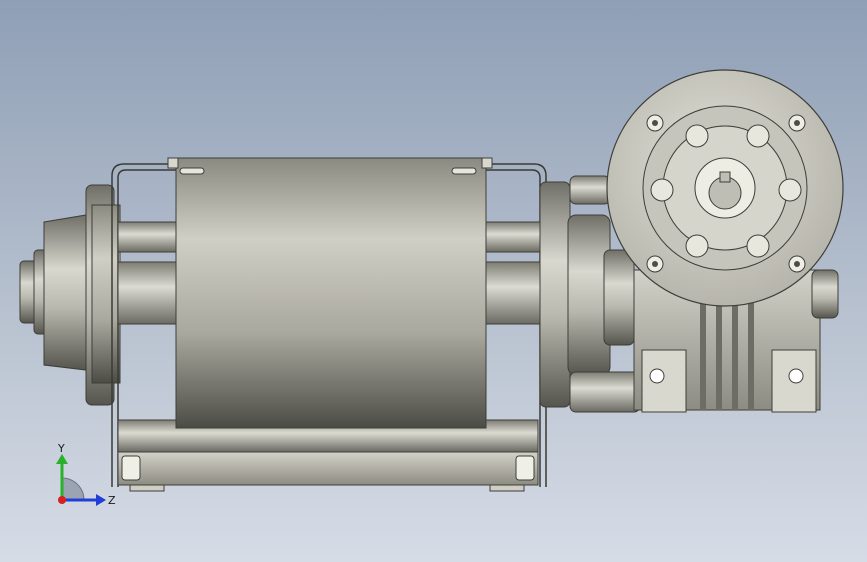 The height and width of the screenshot is (562, 867). I want to click on triad-quadrant, so click(73, 489).